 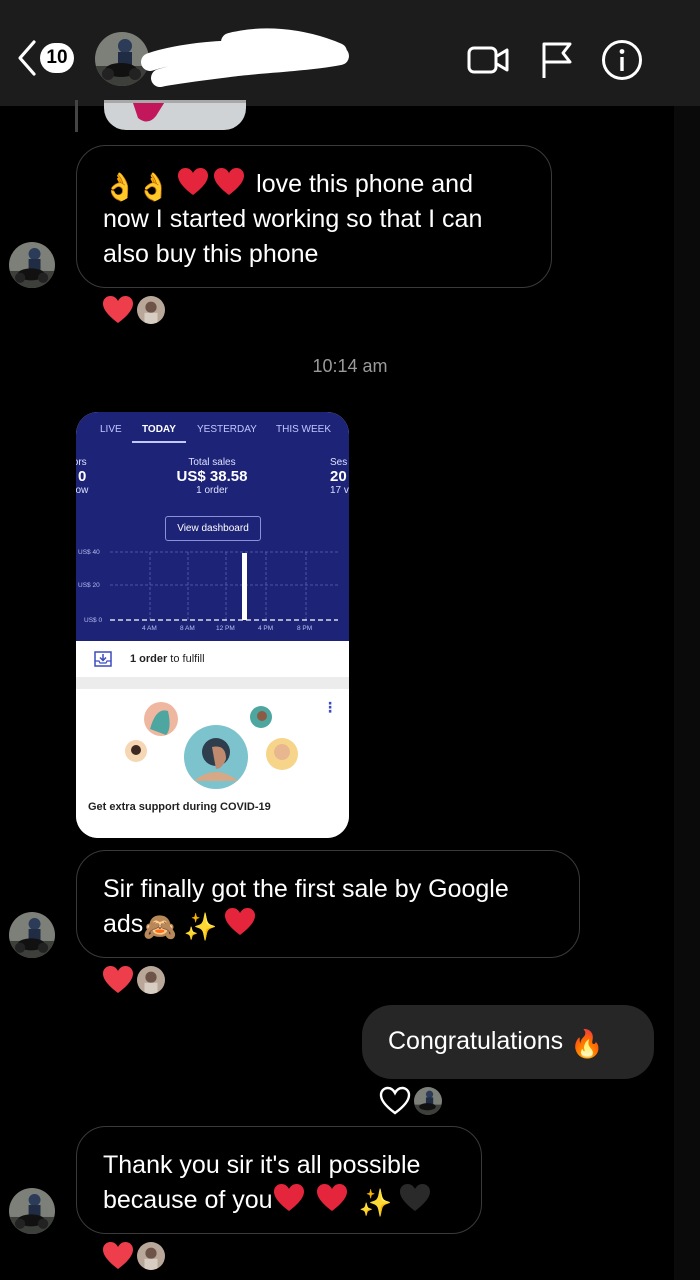 I want to click on tab-live: LIVE, so click(x=111, y=429).